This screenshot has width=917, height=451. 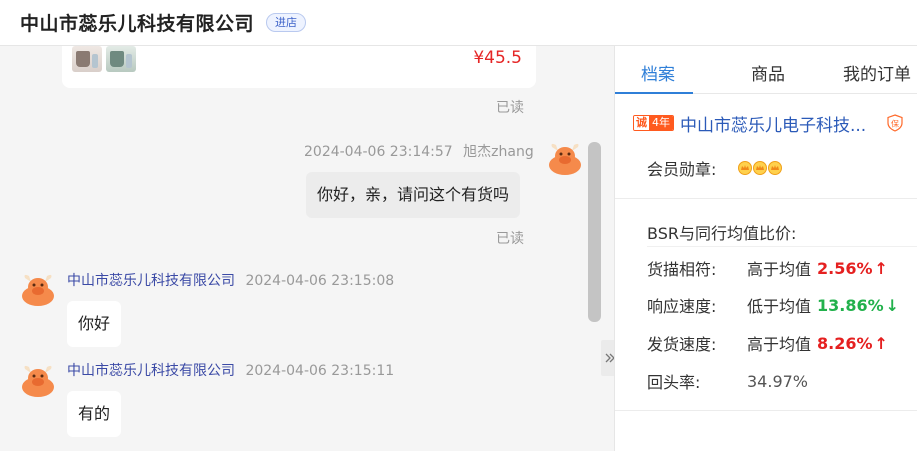 I want to click on active-tab-indicator, so click(x=654, y=93).